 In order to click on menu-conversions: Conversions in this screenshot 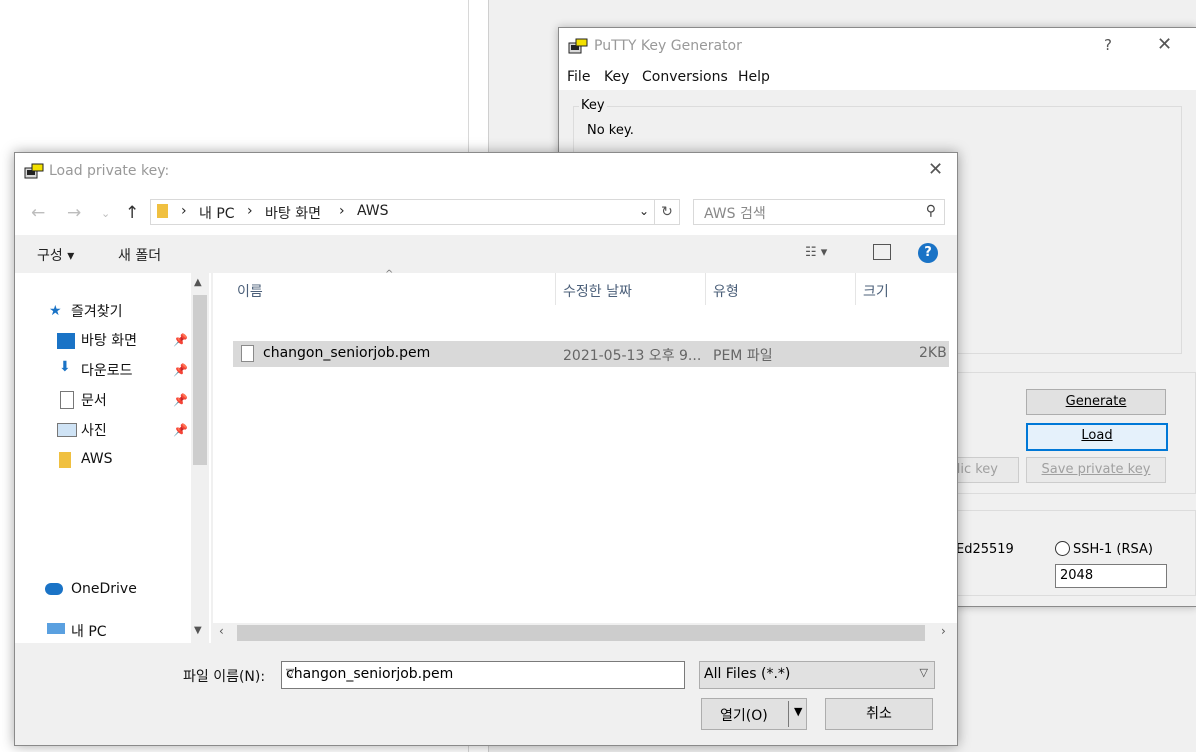, I will do `click(685, 77)`.